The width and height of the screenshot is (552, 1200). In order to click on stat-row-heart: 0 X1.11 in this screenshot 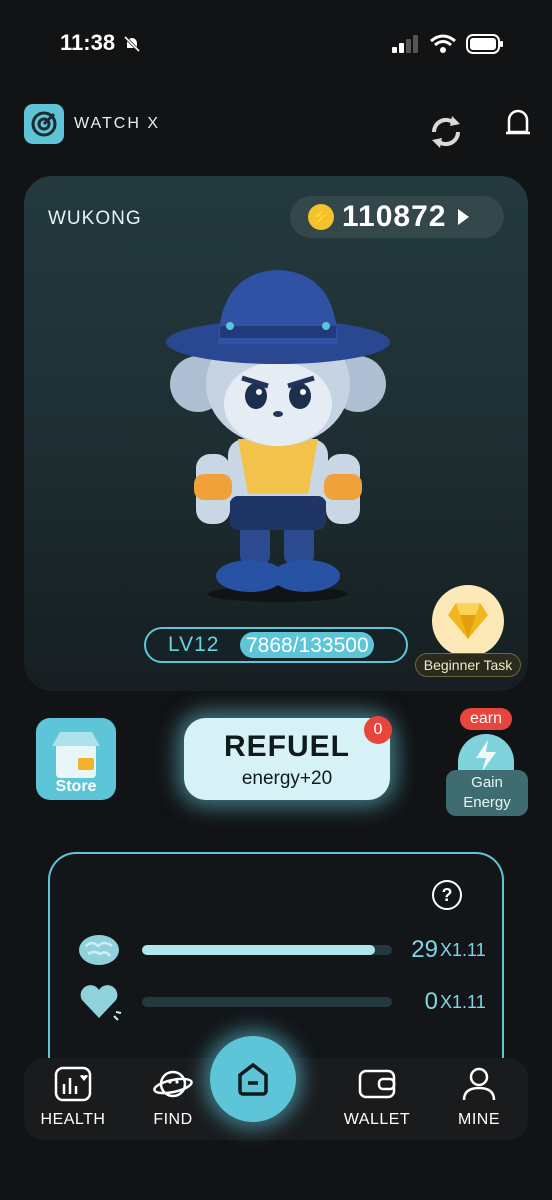, I will do `click(286, 1002)`.